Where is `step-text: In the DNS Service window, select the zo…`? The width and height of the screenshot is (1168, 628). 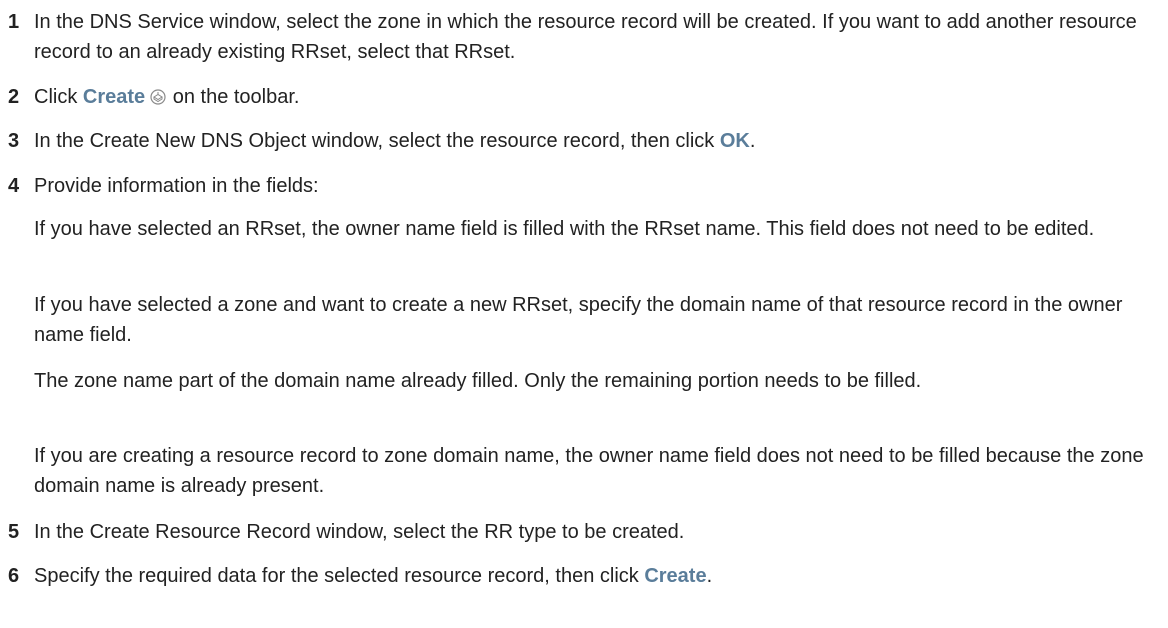
step-text: In the DNS Service window, select the zo… is located at coordinates (585, 37).